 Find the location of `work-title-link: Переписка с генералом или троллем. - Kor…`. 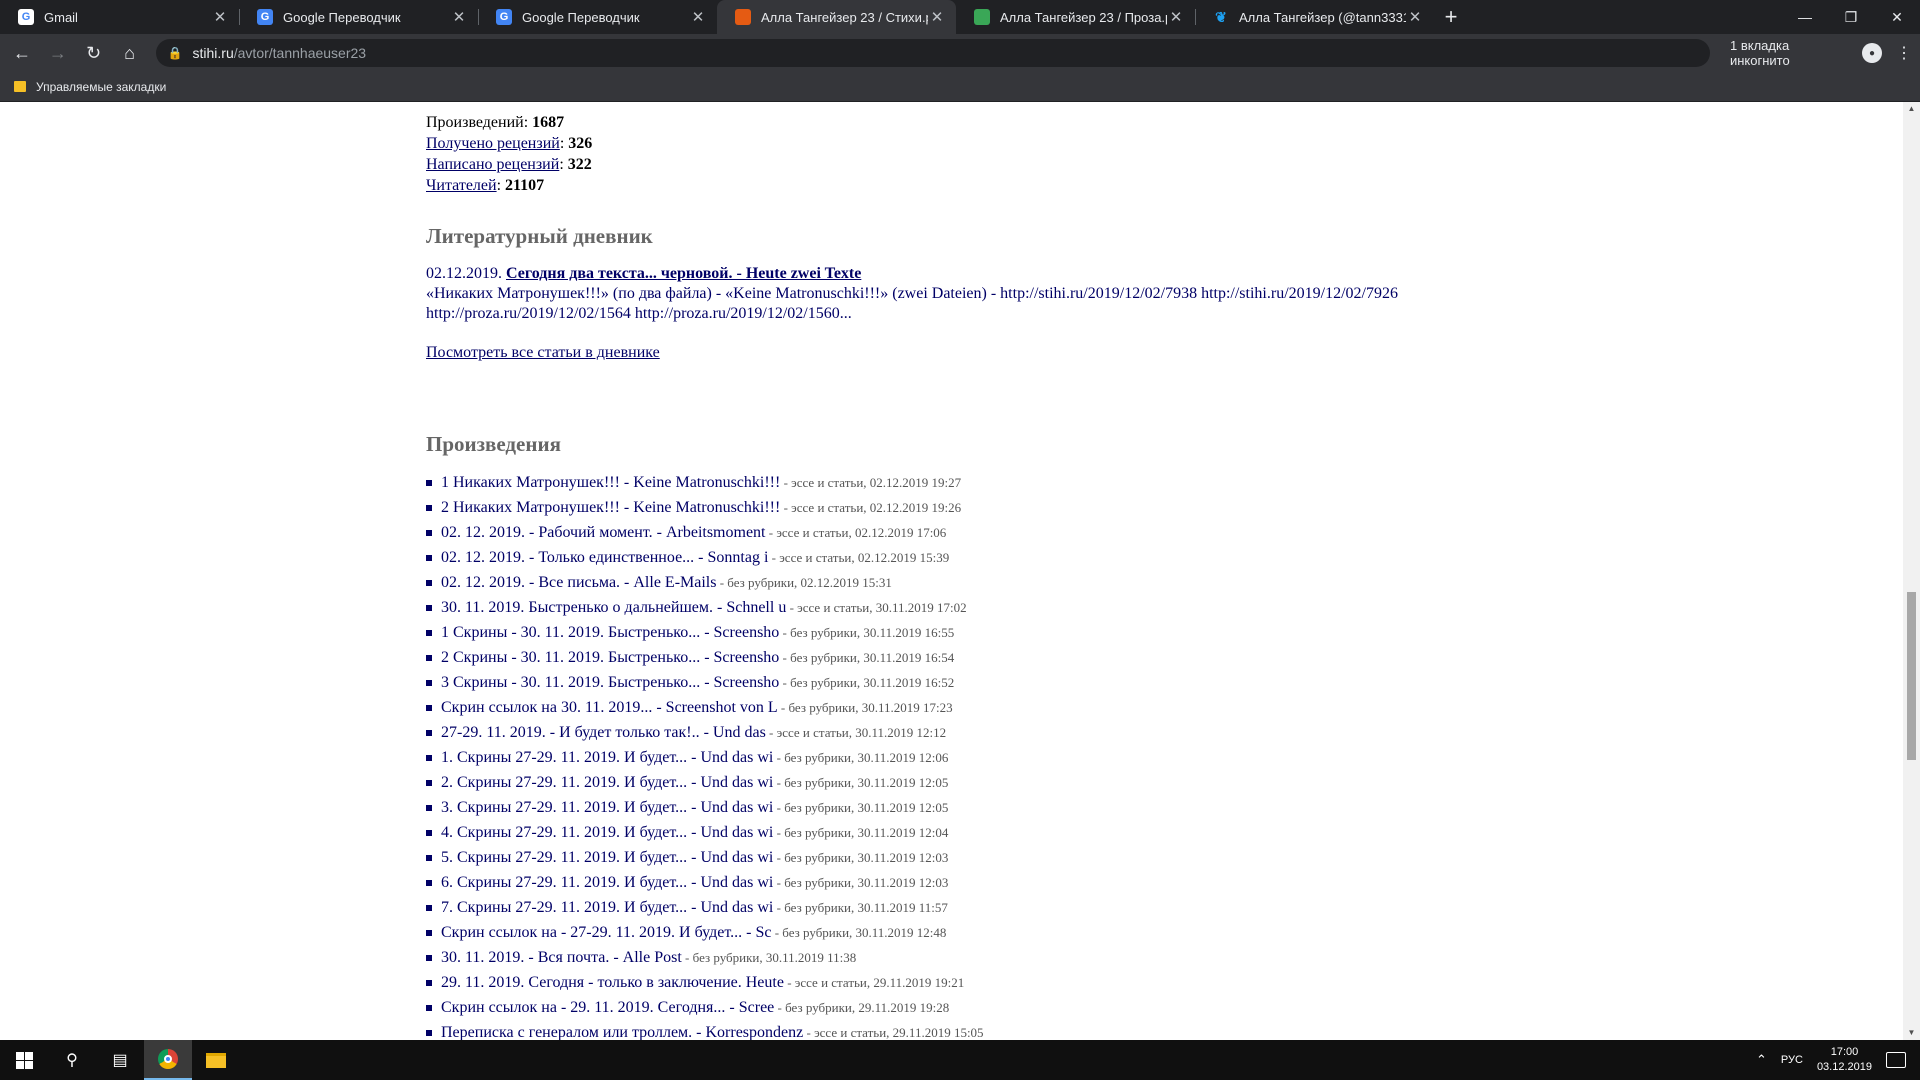

work-title-link: Переписка с генералом или троллем. - Kor… is located at coordinates (622, 1032).